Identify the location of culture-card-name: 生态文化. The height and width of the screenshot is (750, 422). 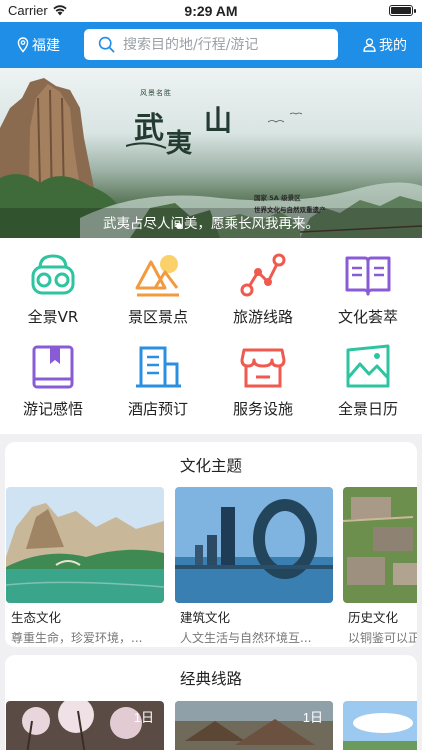
(36, 617).